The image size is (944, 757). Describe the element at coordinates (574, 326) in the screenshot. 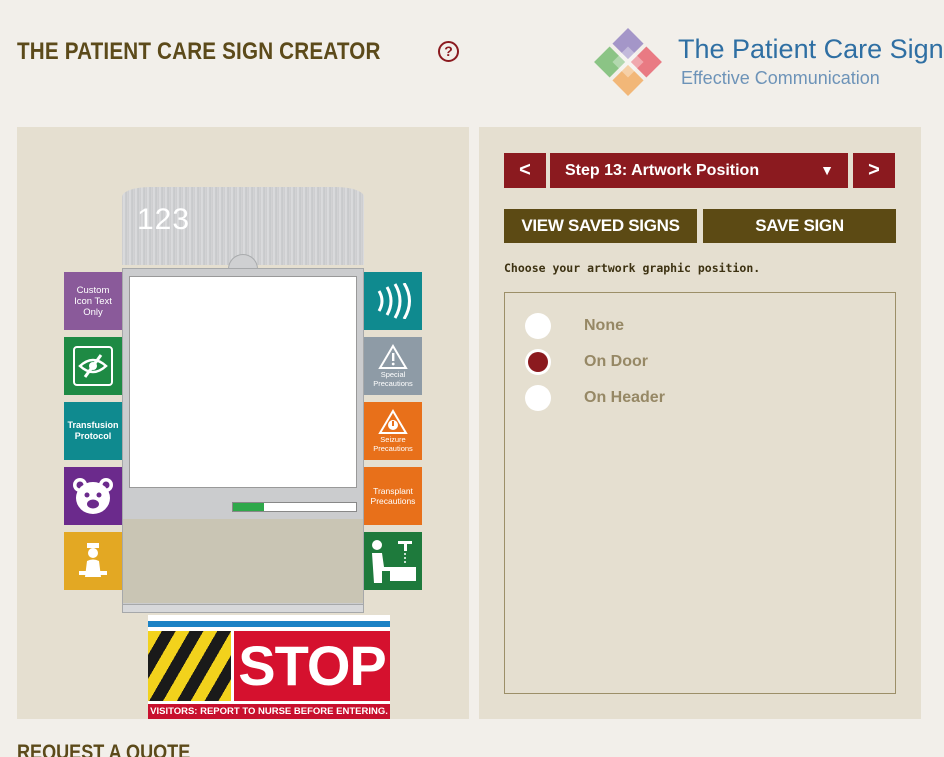

I see `option-none: None` at that location.